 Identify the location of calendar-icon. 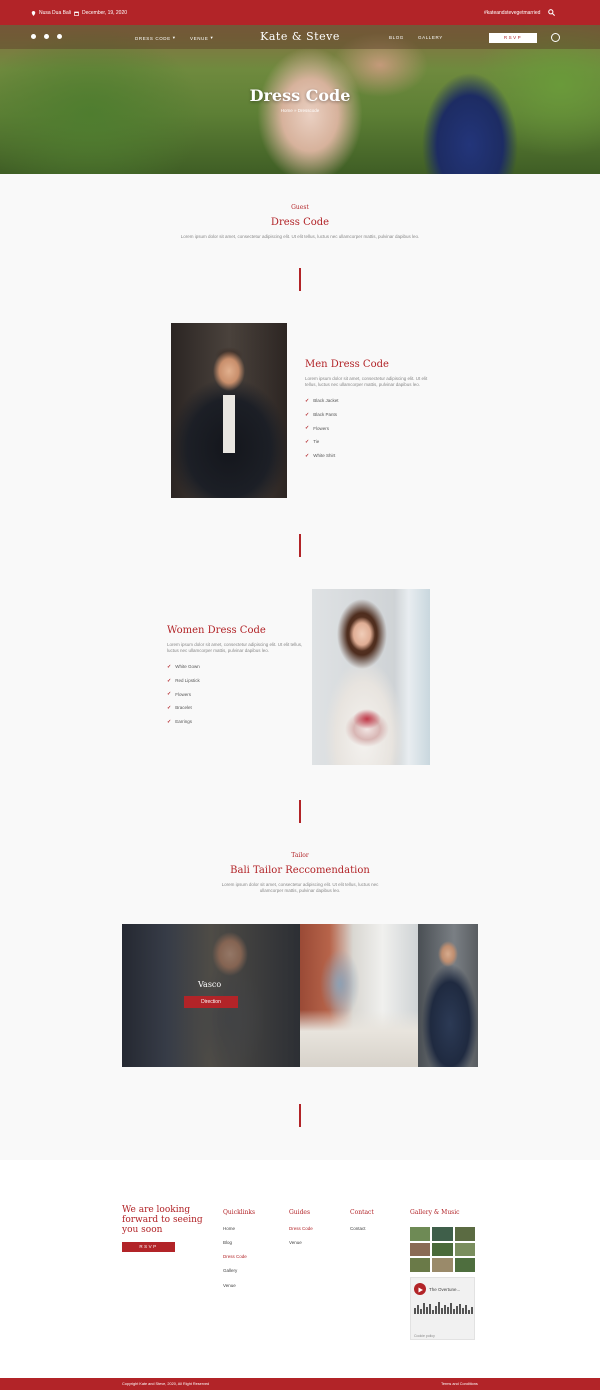
(76, 13).